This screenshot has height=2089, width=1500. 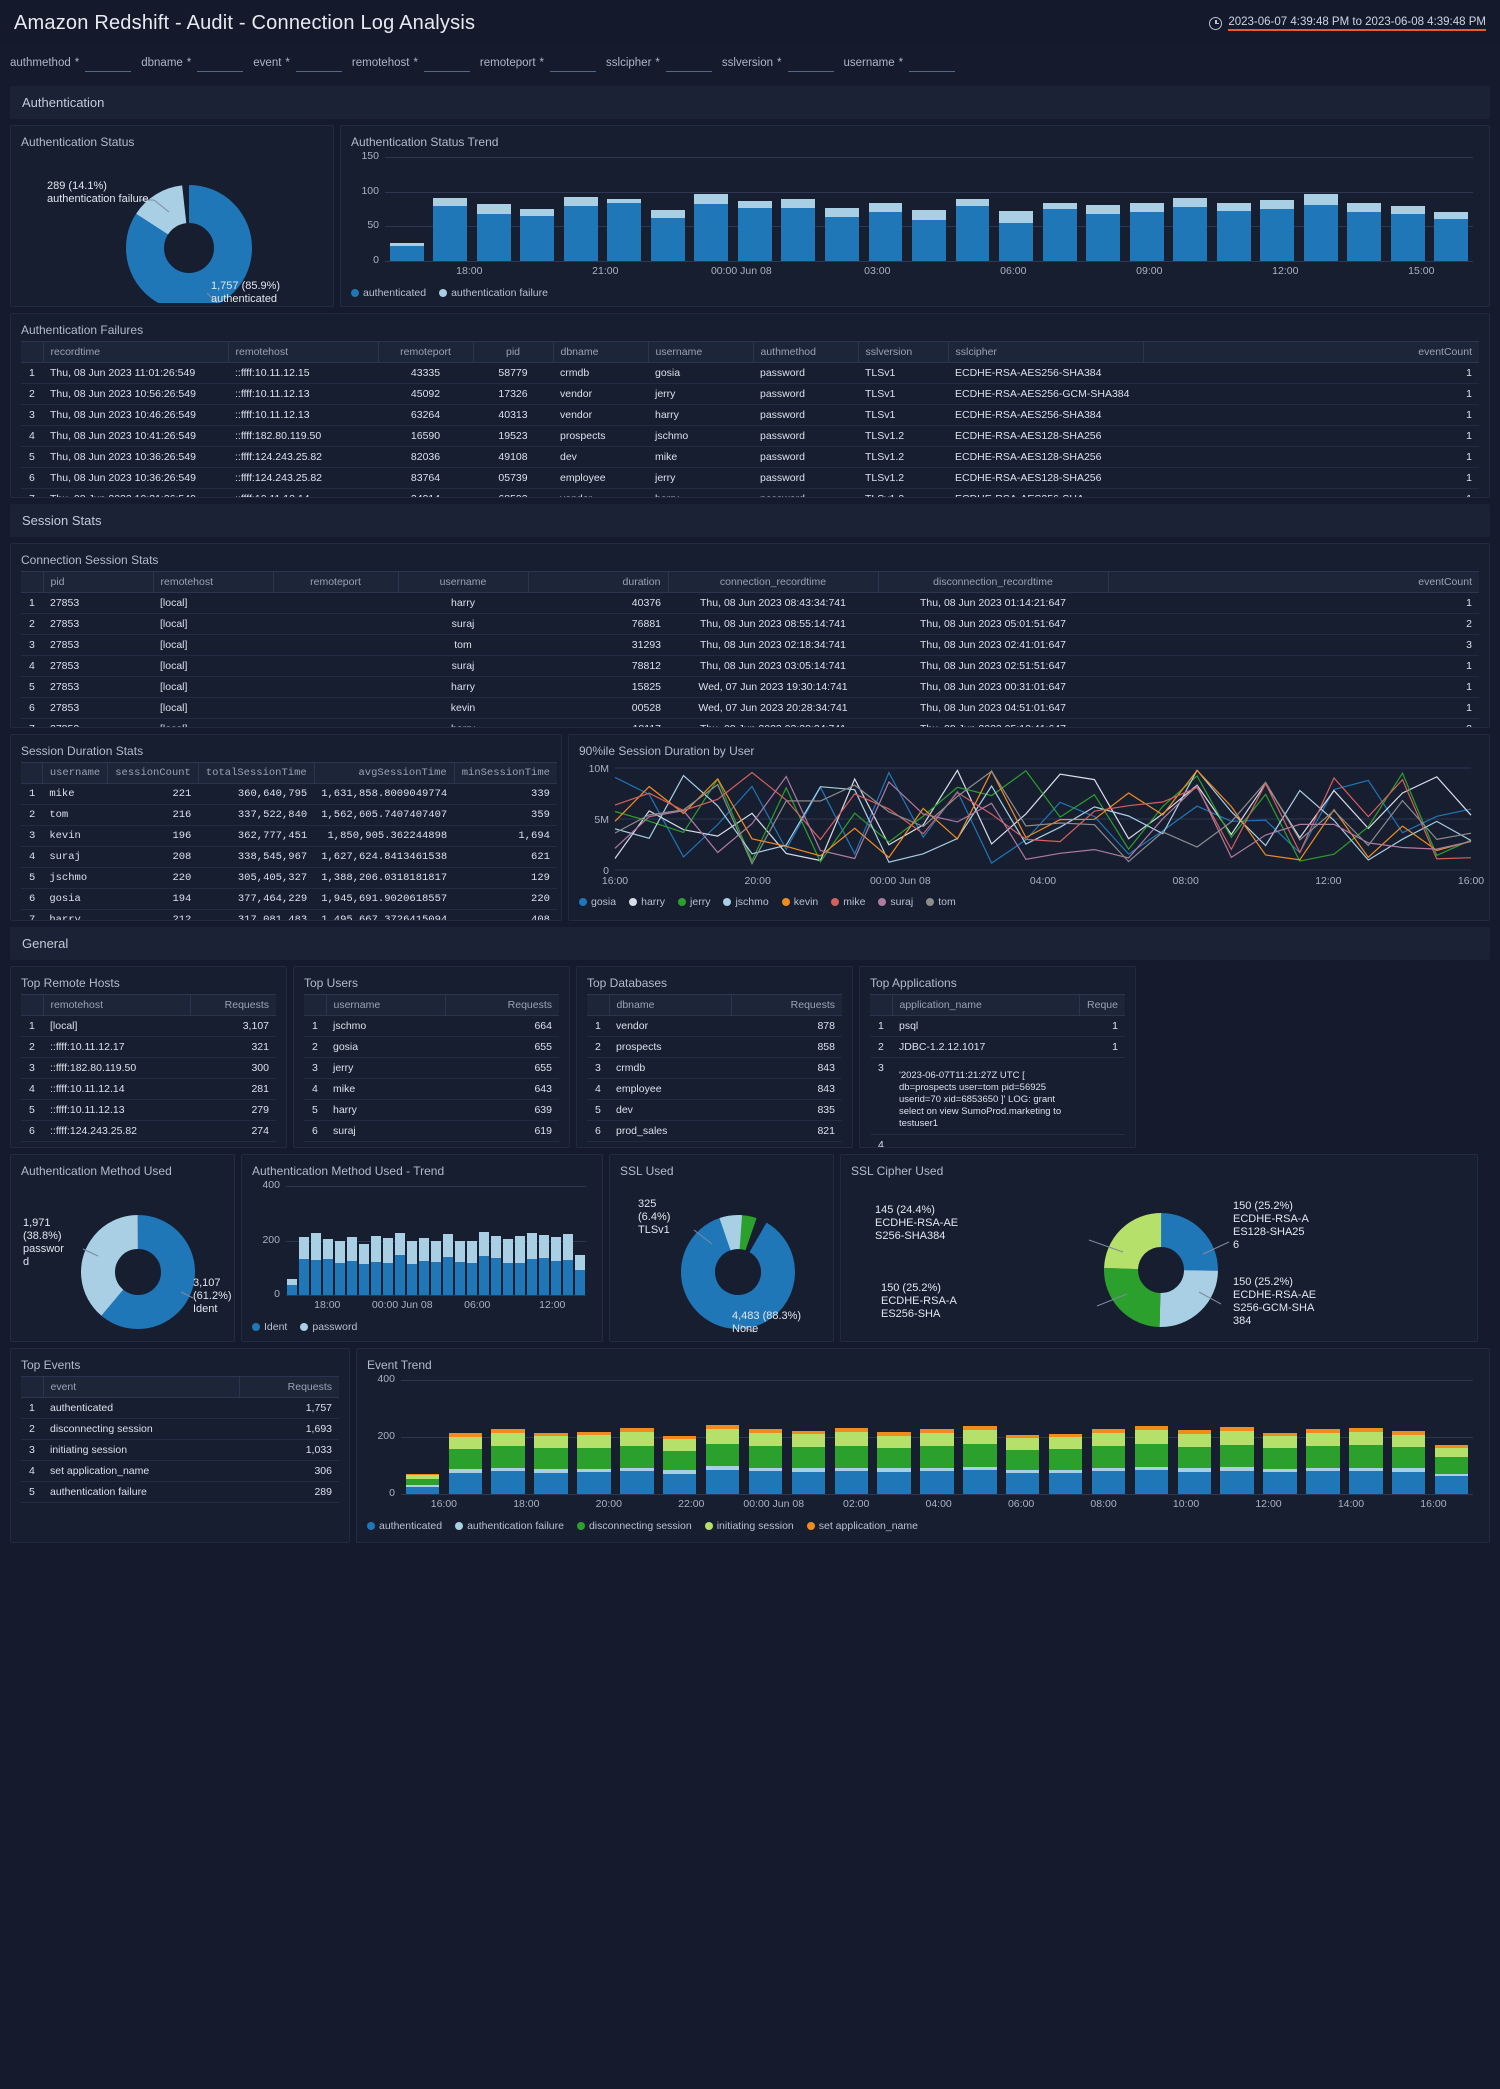 What do you see at coordinates (773, 582) in the screenshot?
I see `column-header-connection_recordtime: connection_recordtime` at bounding box center [773, 582].